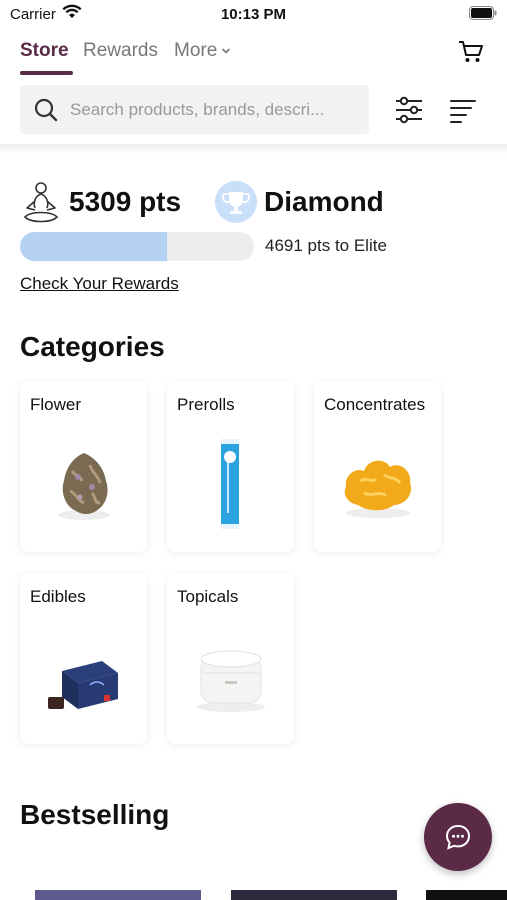 The image size is (507, 900). I want to click on category-card-prerolls: Prerolls, so click(230, 466).